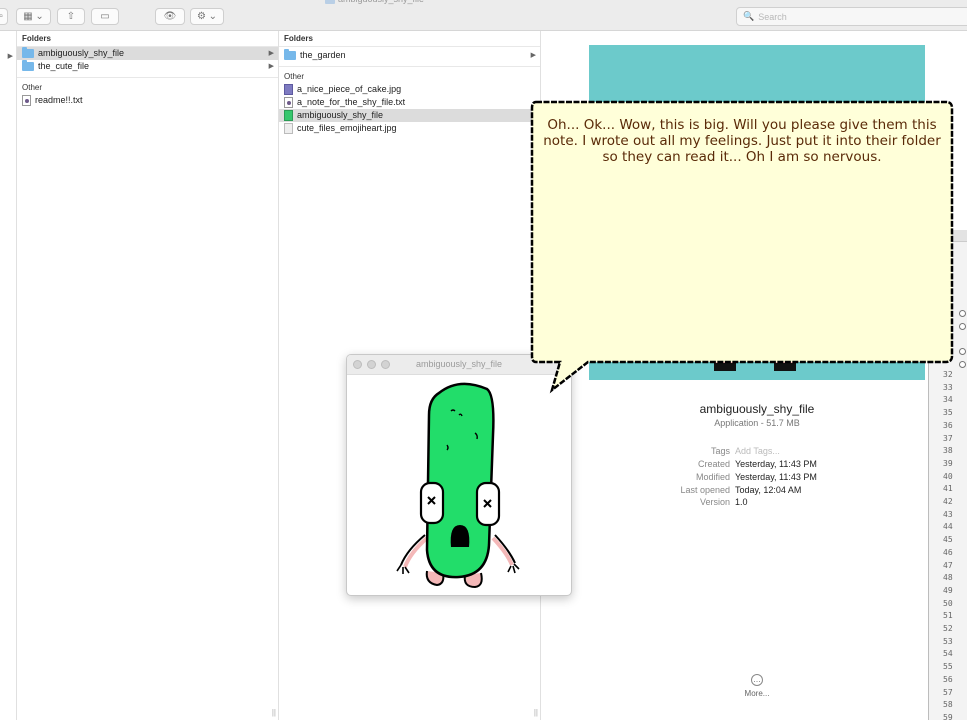  What do you see at coordinates (714, 502) in the screenshot?
I see `meta-label: Version` at bounding box center [714, 502].